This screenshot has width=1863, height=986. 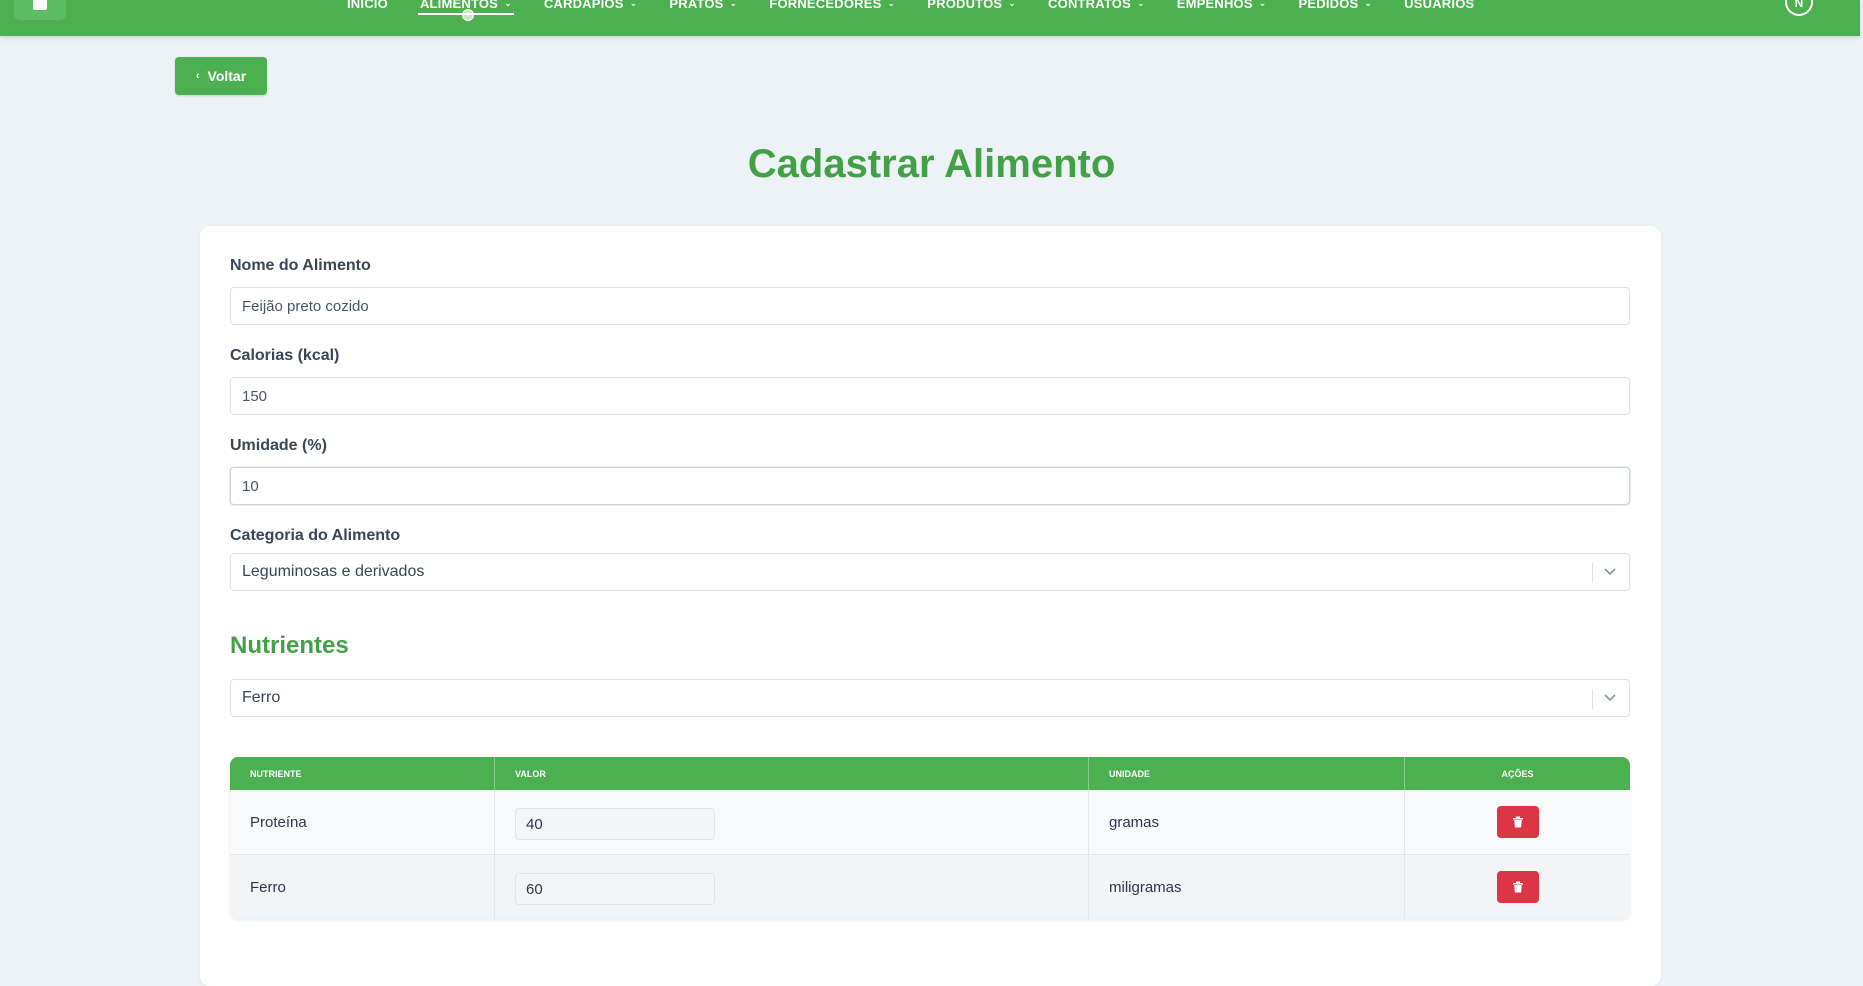 I want to click on nav-label: CARDÁPIOS, so click(x=583, y=5).